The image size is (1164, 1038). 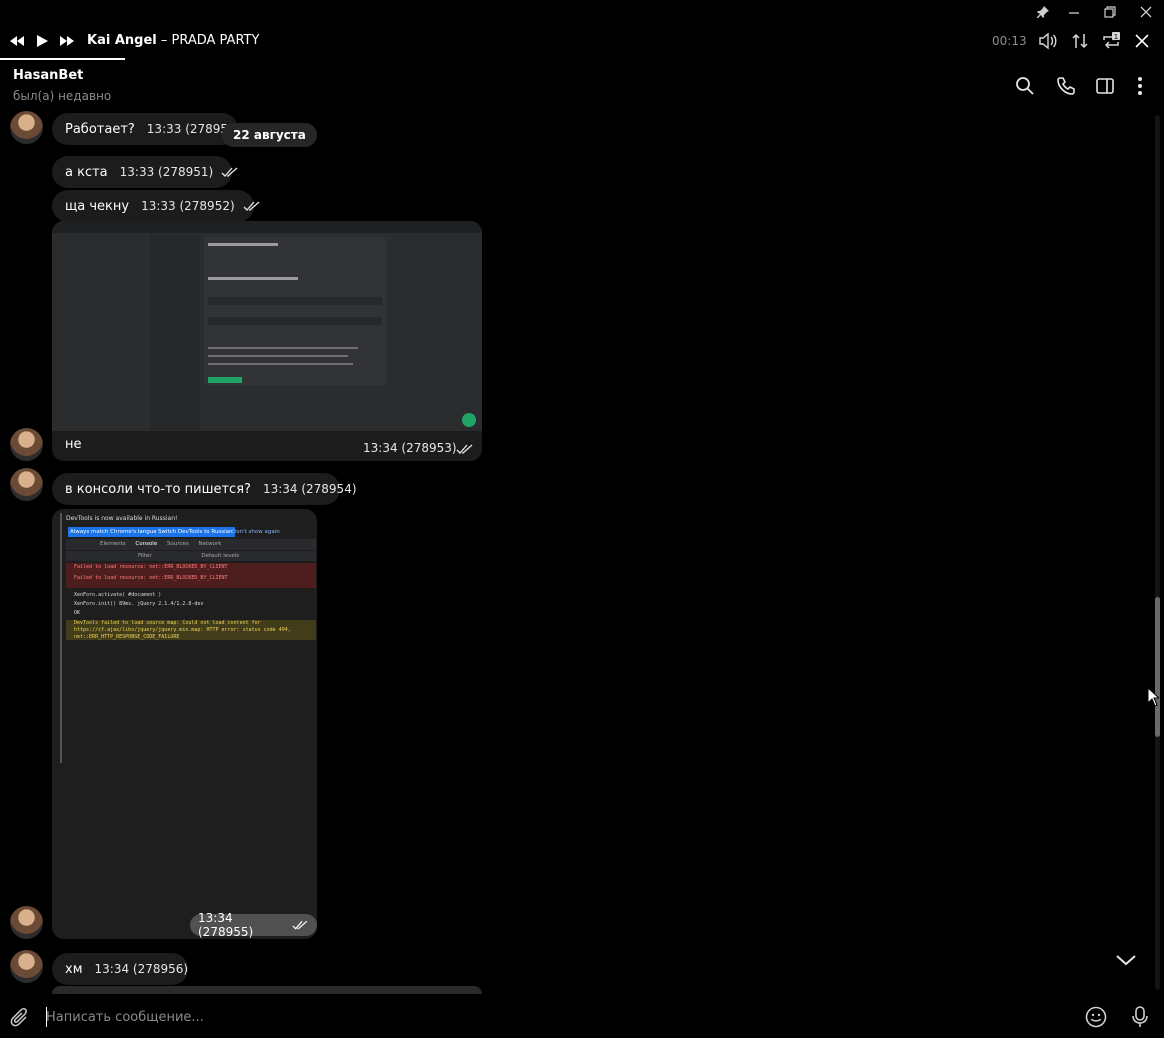 I want to click on photo-caption: не 13:34 (278953), so click(x=267, y=446).